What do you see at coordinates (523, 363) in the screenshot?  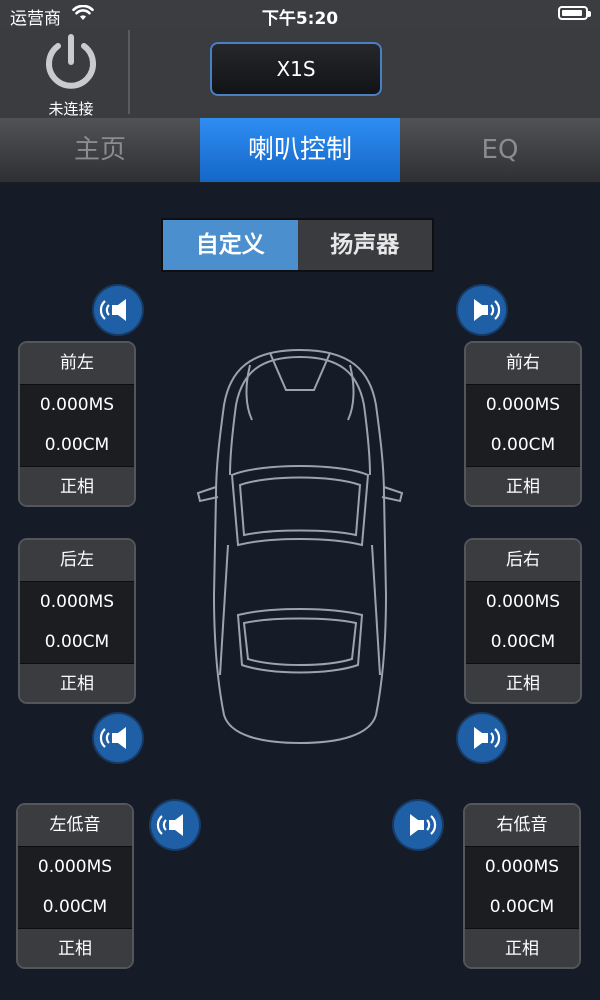 I see `channel-name: 前右` at bounding box center [523, 363].